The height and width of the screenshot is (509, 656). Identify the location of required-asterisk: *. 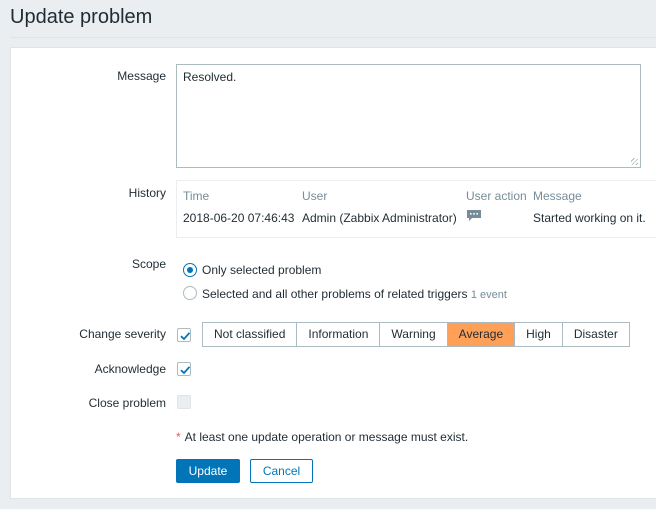
(178, 437).